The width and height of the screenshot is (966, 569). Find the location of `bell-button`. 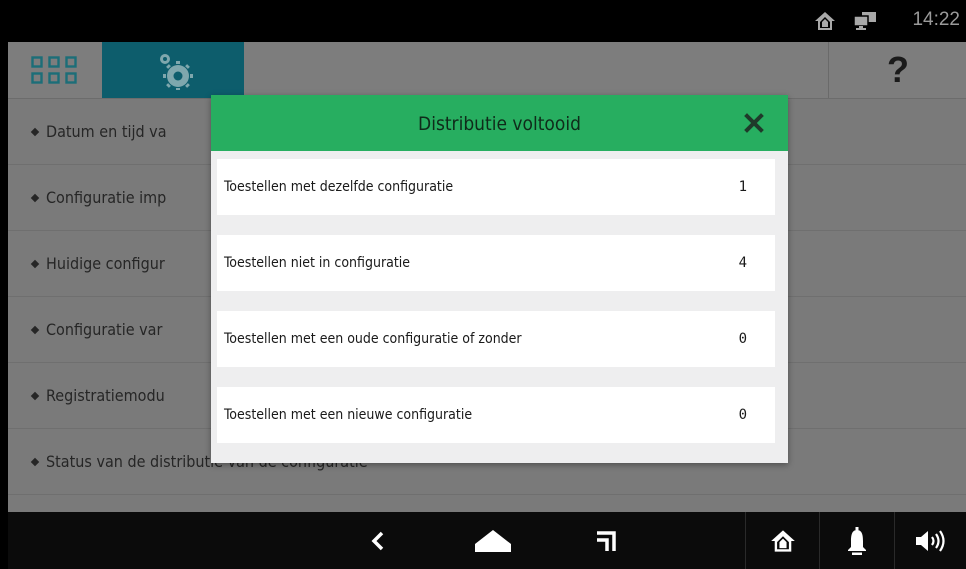

bell-button is located at coordinates (857, 540).